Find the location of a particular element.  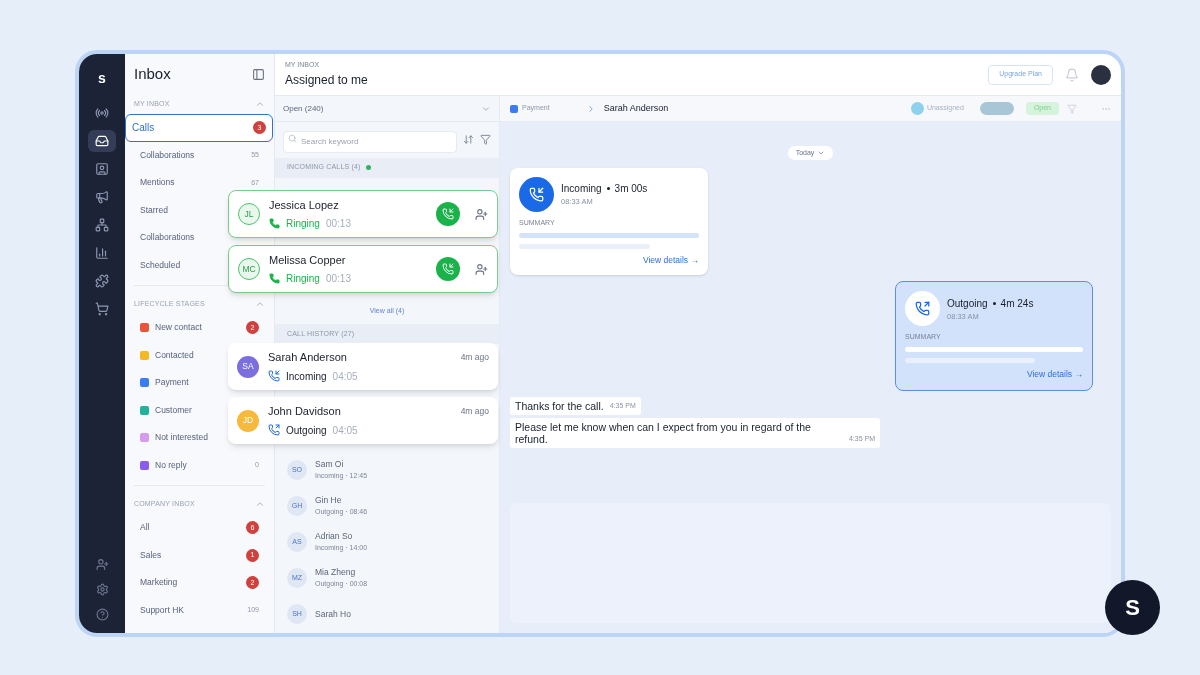

contact-name: Sarah Anderson is located at coordinates (636, 108).